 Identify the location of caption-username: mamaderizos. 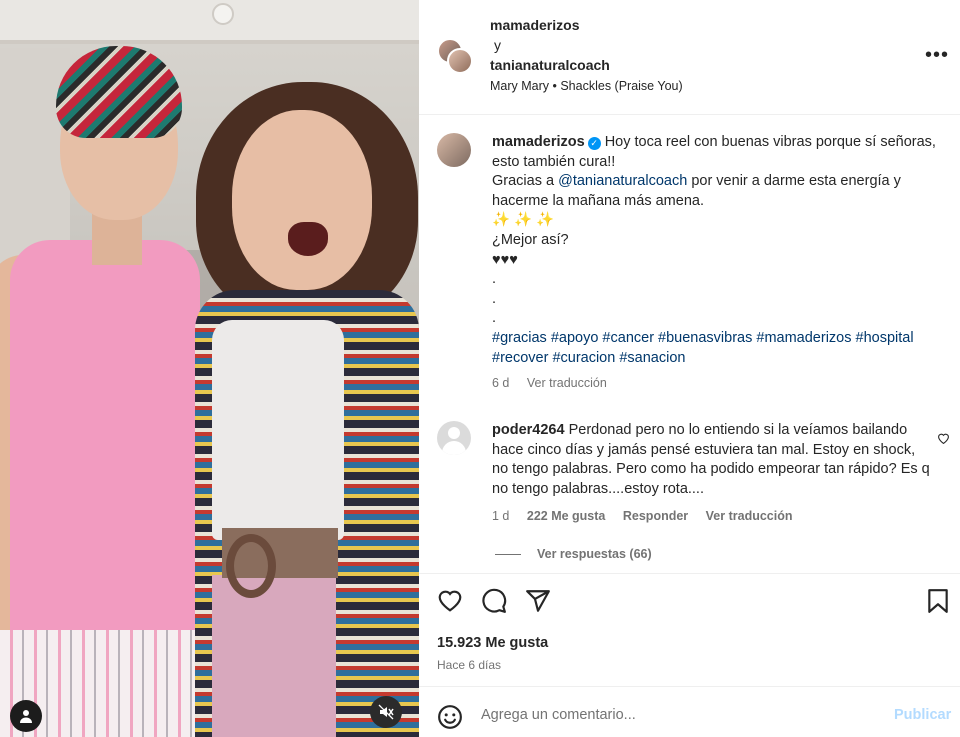
(538, 142).